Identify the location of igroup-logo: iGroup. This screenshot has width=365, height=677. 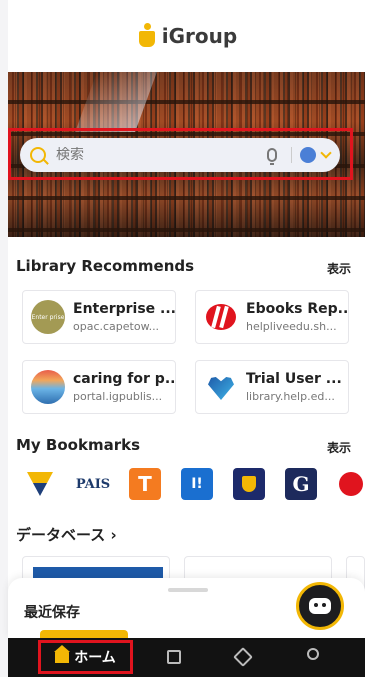
(186, 36).